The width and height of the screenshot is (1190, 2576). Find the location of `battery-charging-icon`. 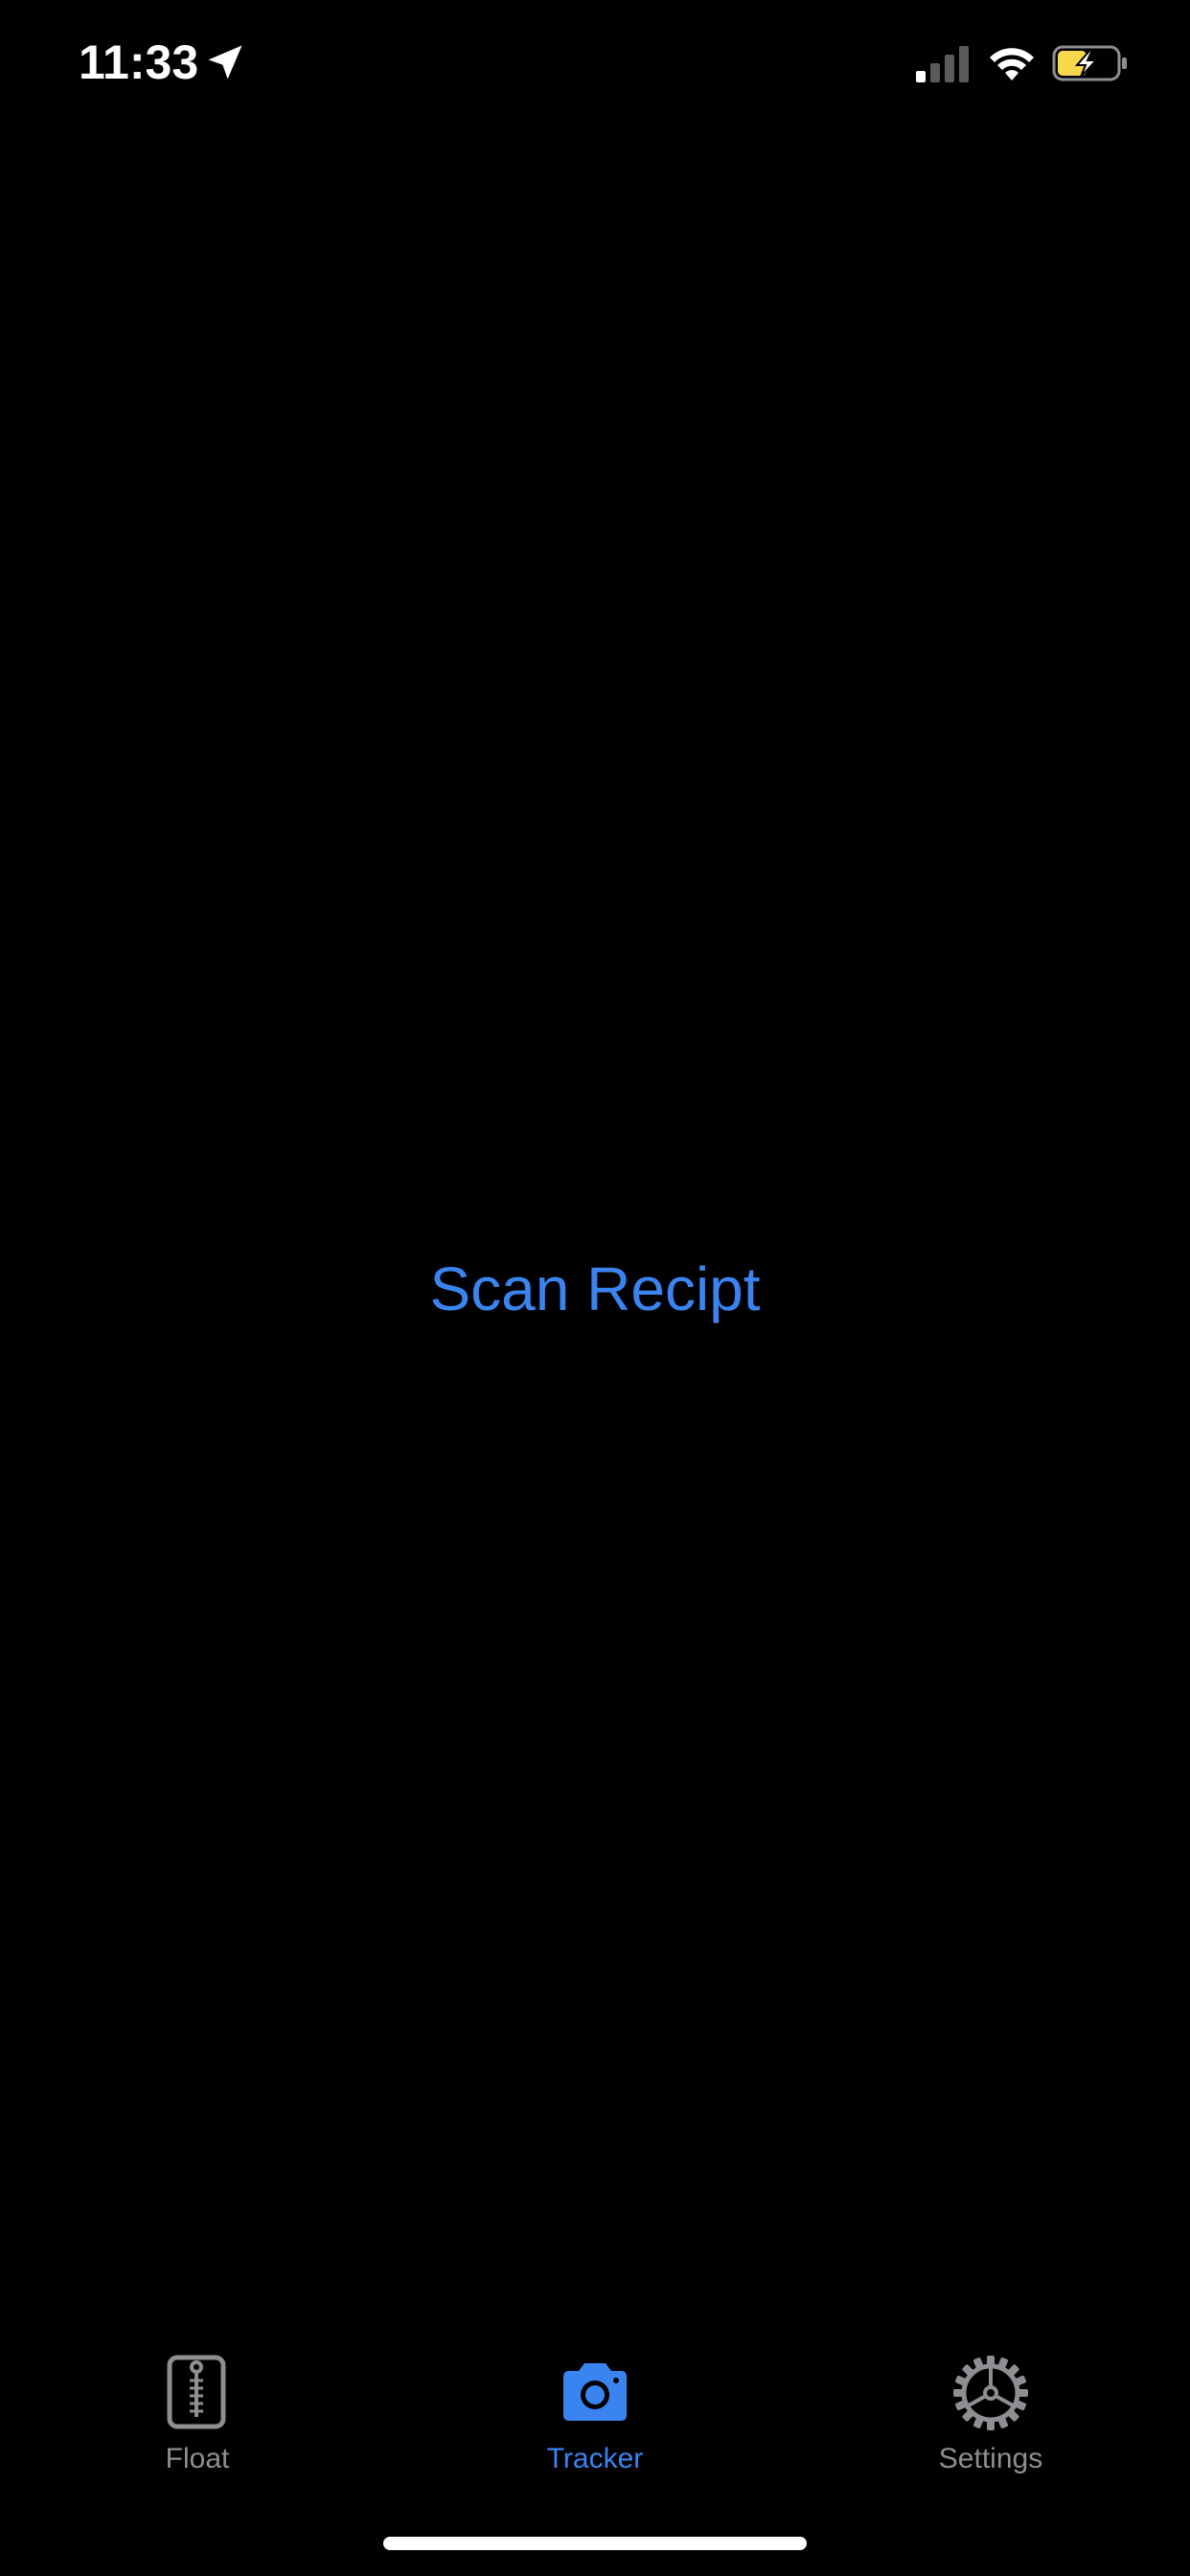

battery-charging-icon is located at coordinates (1090, 63).